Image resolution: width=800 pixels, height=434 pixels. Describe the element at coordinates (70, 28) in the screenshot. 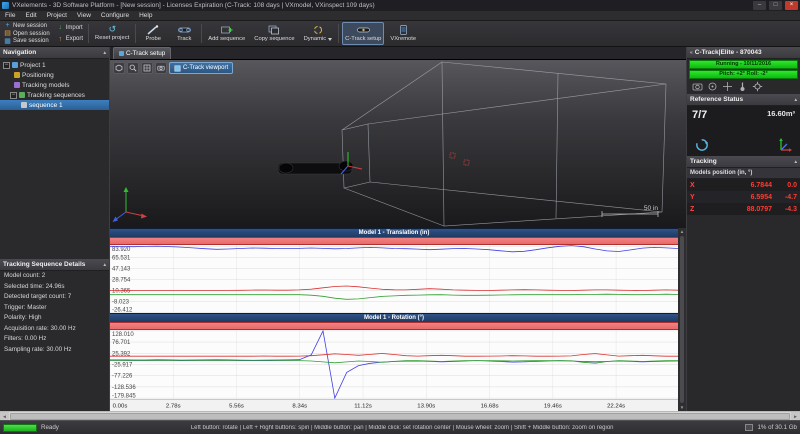

I see `import-button: ↓ Import` at that location.